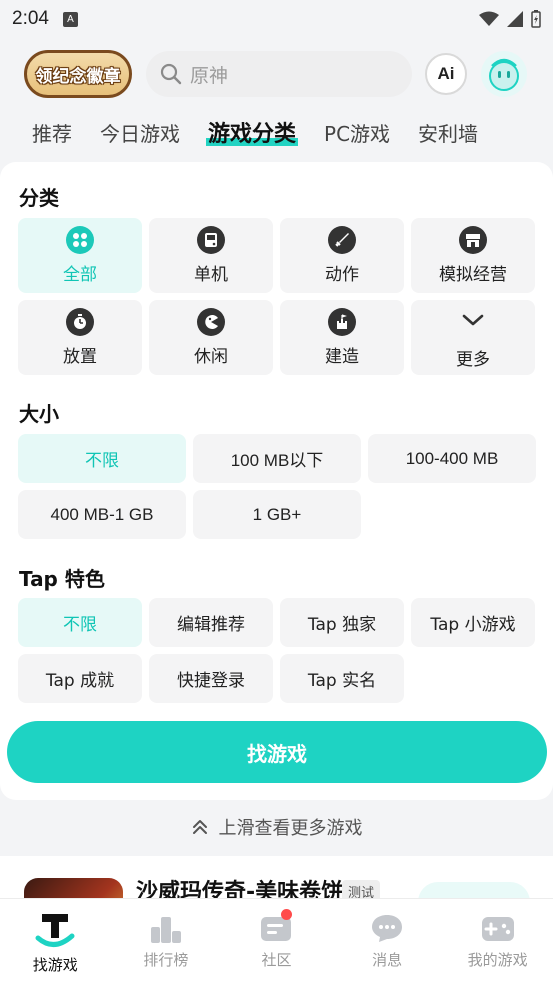  Describe the element at coordinates (211, 275) in the screenshot. I see `category-label: 单机` at that location.